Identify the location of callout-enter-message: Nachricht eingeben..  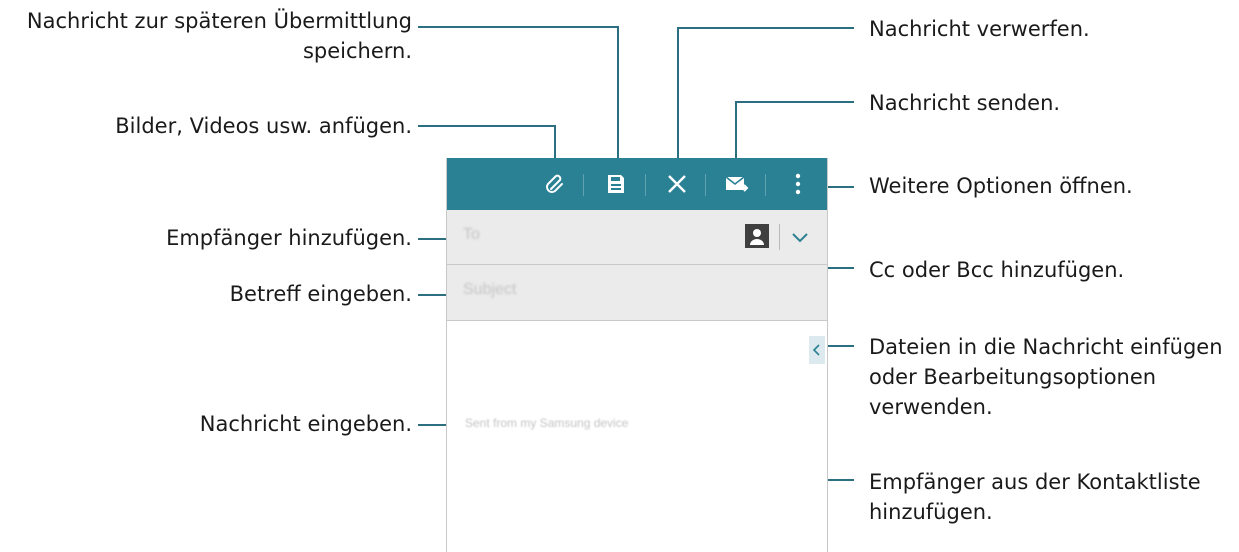
(305, 424).